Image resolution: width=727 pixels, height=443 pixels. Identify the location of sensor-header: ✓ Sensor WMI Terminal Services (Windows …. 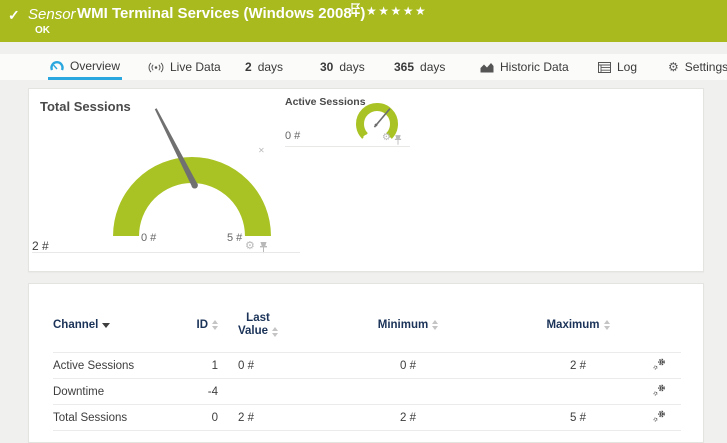
(363, 21).